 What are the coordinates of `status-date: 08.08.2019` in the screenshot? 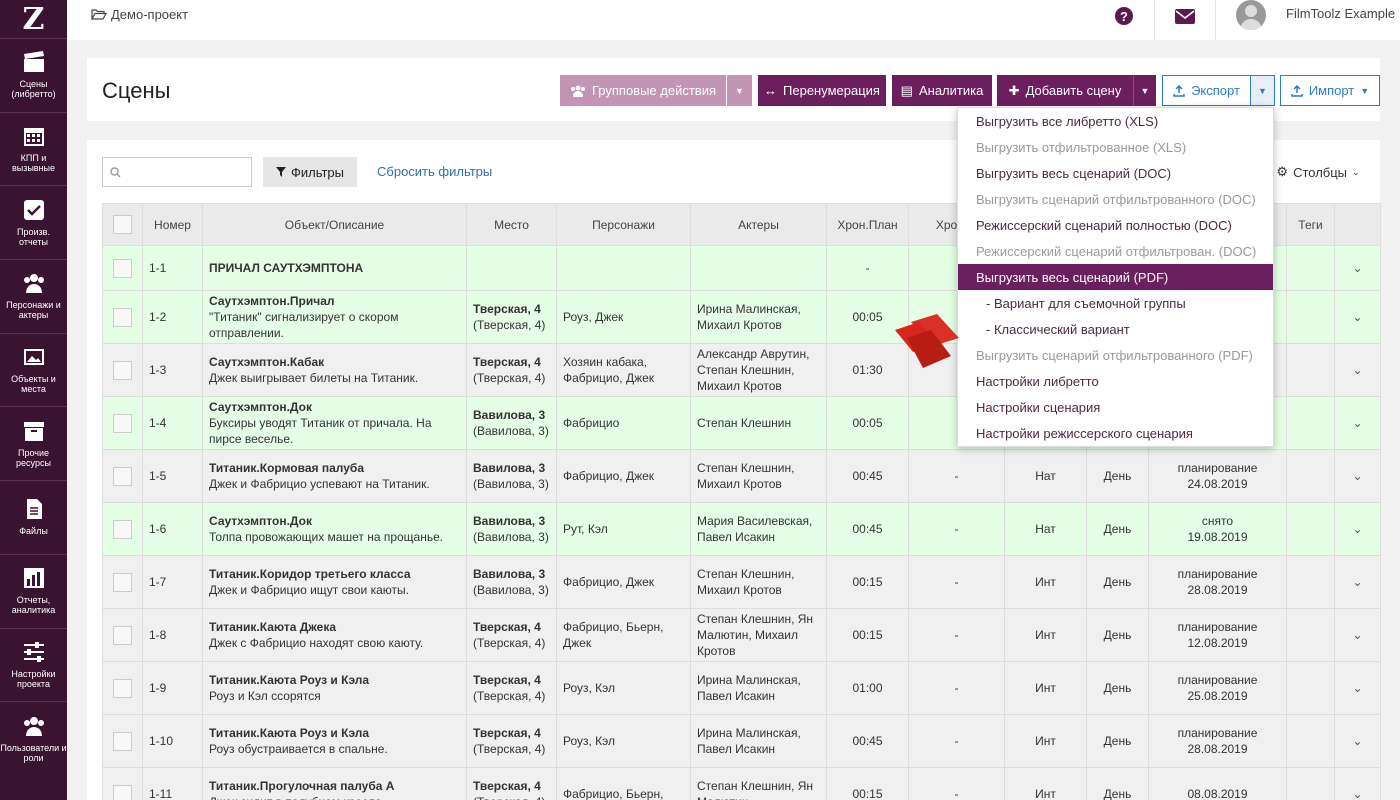 It's located at (1217, 793).